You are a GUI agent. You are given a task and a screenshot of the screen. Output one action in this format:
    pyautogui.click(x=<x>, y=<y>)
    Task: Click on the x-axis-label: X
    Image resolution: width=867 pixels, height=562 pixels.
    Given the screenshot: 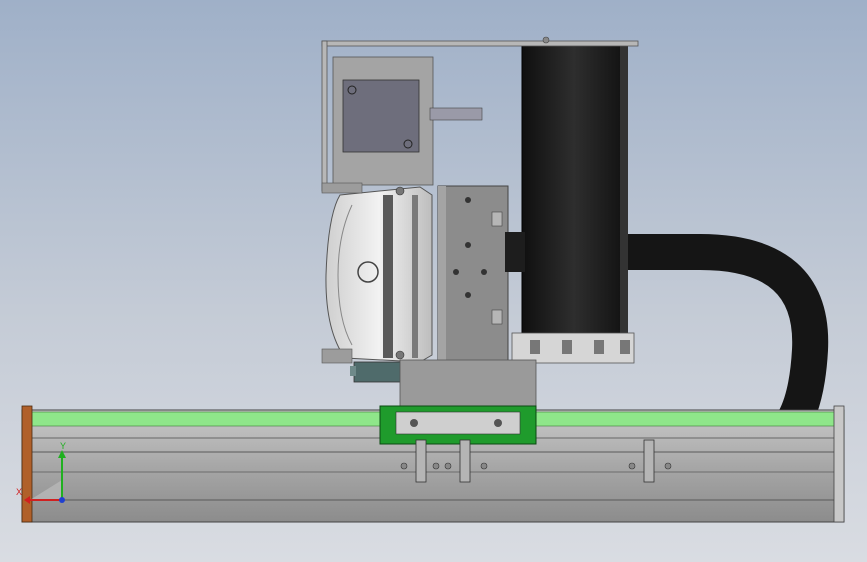 What is the action you would take?
    pyautogui.click(x=19, y=492)
    